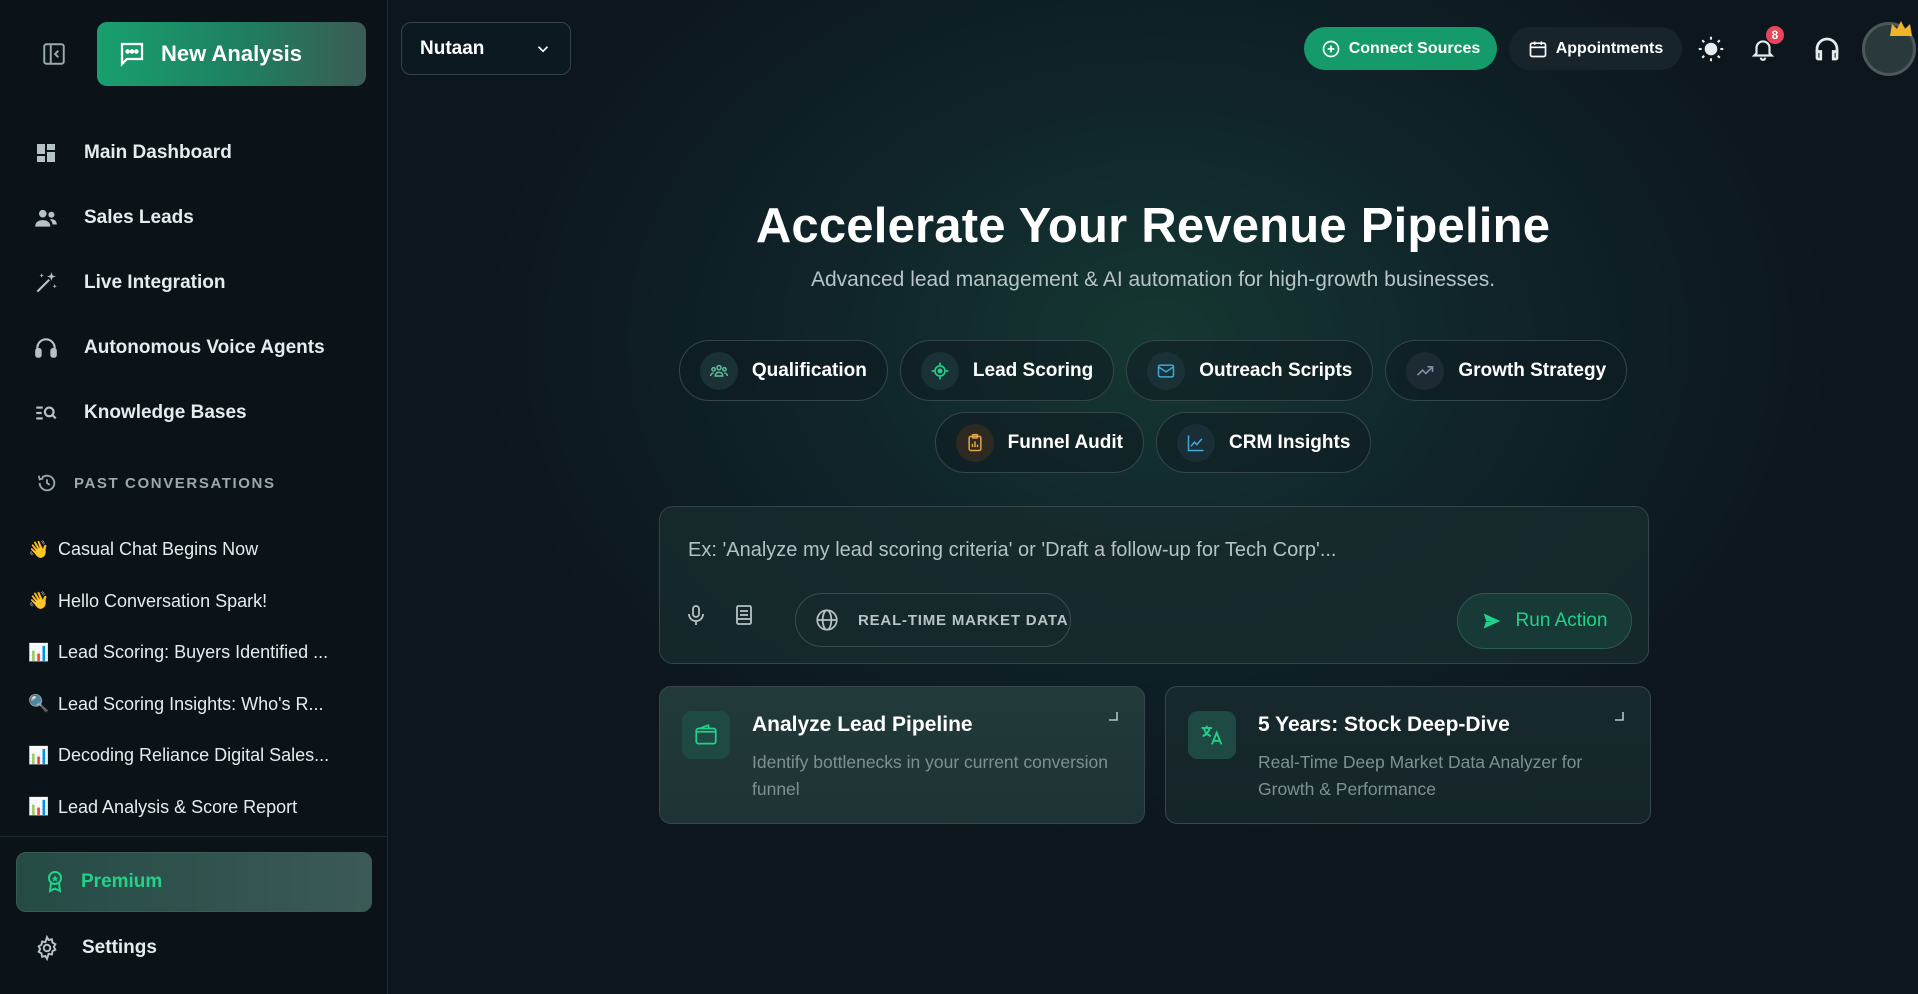  I want to click on nav-label: Live Integration, so click(155, 282).